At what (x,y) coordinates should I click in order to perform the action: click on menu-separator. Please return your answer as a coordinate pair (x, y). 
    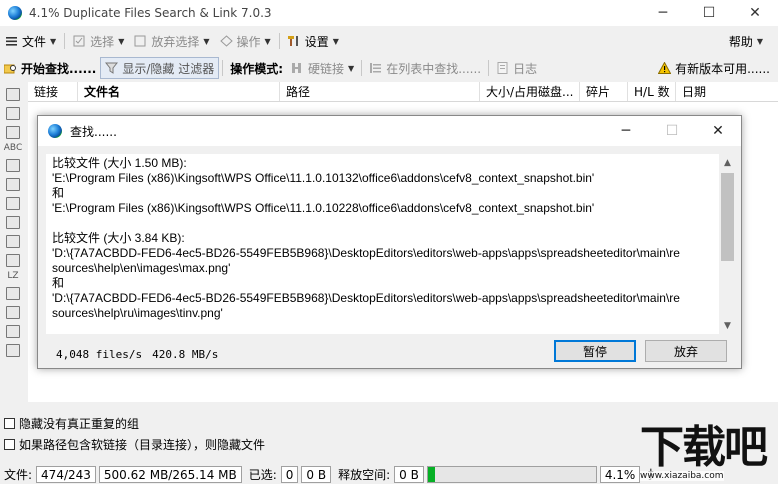
    Looking at the image, I should click on (65, 41).